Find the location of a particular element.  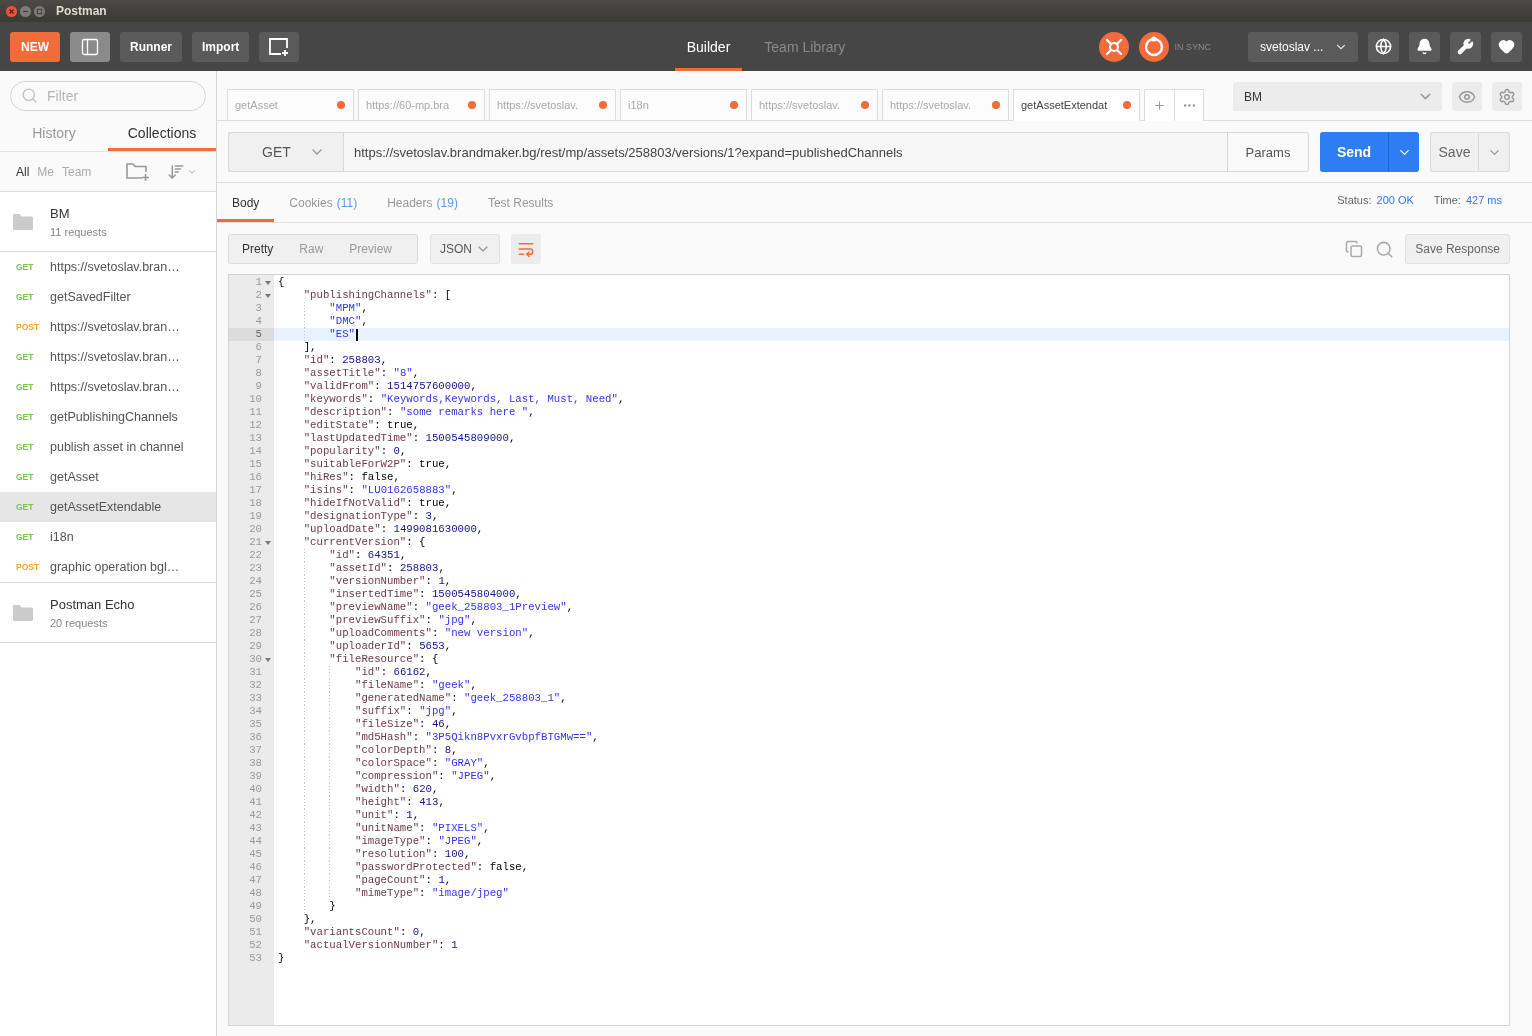

notifications-button is located at coordinates (1424, 46).